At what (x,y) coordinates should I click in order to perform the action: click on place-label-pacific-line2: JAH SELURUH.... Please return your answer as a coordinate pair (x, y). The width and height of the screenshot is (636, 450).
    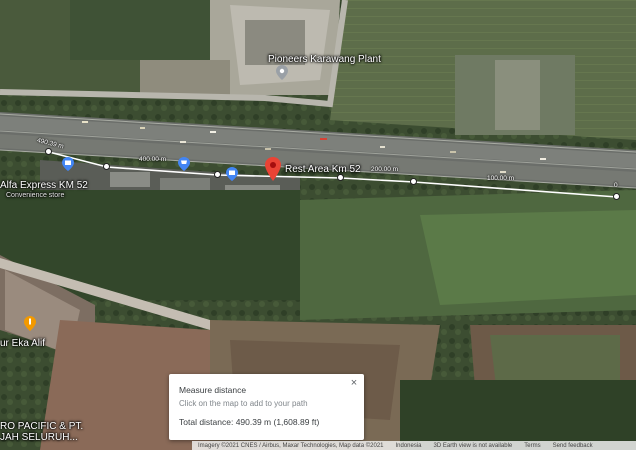
    Looking at the image, I should click on (39, 437).